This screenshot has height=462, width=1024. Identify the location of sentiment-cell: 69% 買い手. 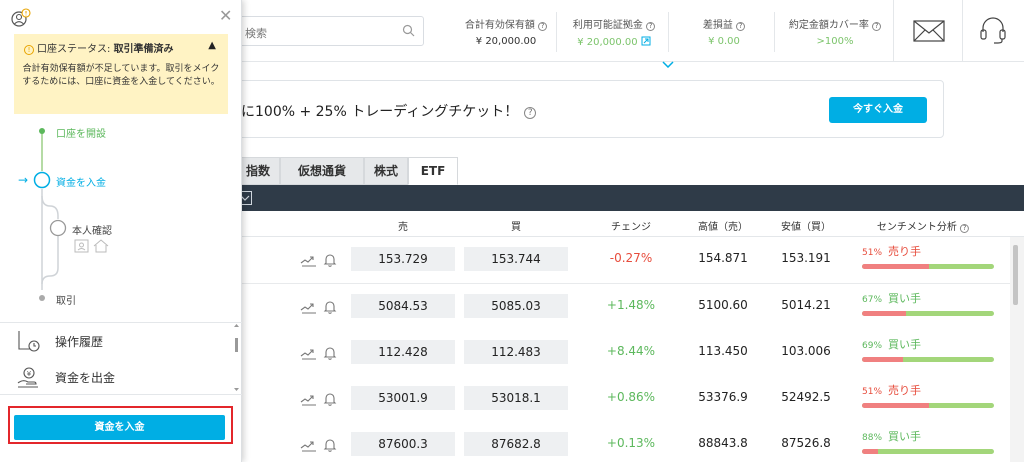
(928, 349).